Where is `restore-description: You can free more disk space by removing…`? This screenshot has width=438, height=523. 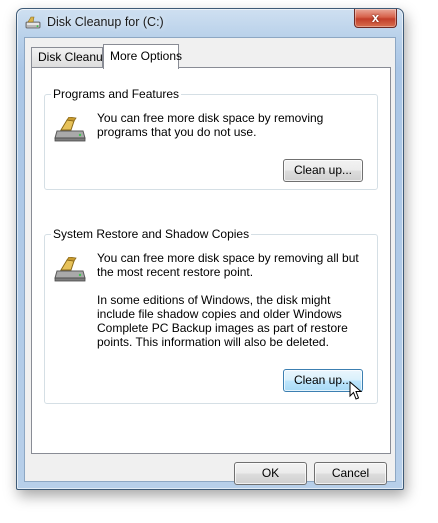
restore-description: You can free more disk space by removing… is located at coordinates (228, 265).